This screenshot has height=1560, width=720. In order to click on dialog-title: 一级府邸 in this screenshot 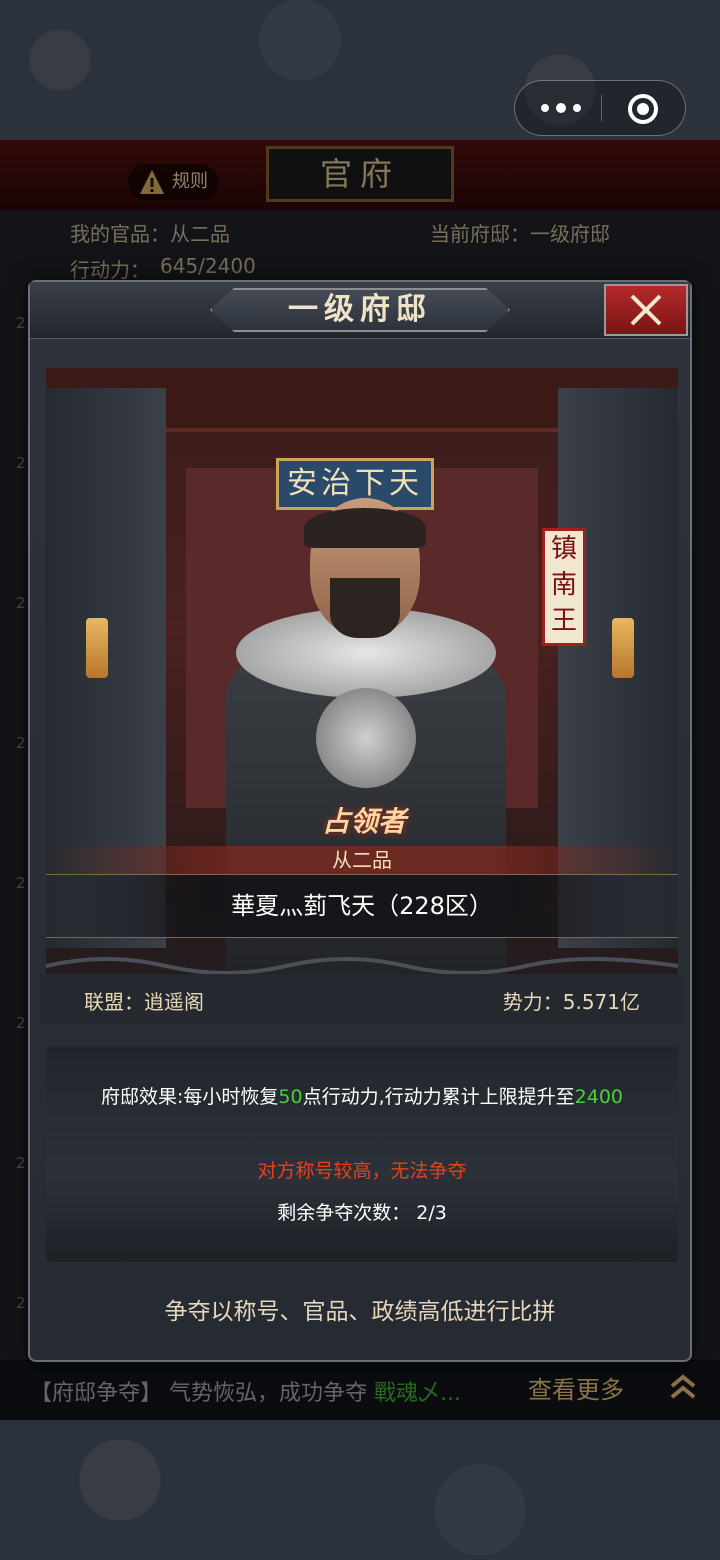, I will do `click(360, 309)`.